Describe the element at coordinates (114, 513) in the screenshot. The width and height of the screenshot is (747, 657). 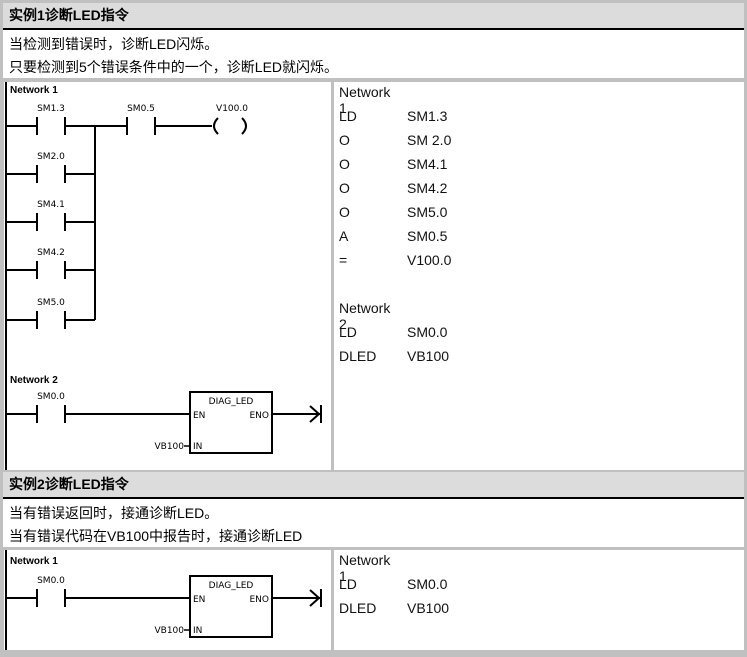
I see `description-line: 当有错误返回时，接通诊断LED。` at that location.